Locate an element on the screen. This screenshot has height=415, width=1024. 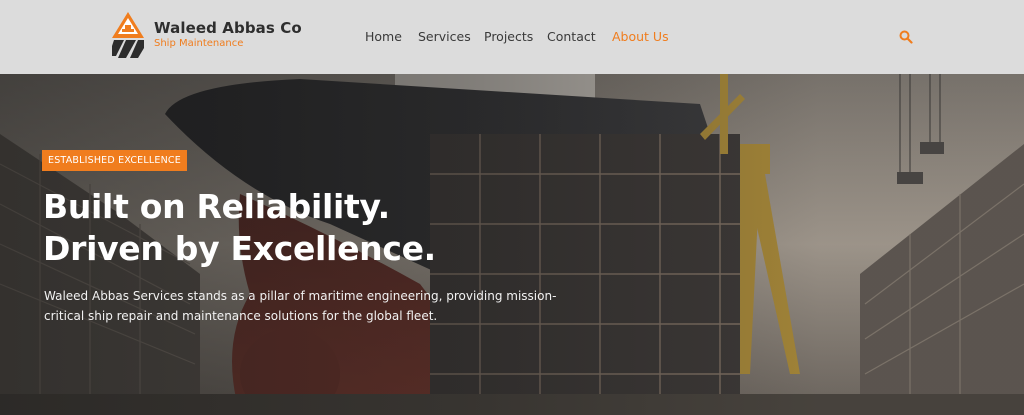
hero-headline-line-1: Built on Reliability. is located at coordinates (216, 206).